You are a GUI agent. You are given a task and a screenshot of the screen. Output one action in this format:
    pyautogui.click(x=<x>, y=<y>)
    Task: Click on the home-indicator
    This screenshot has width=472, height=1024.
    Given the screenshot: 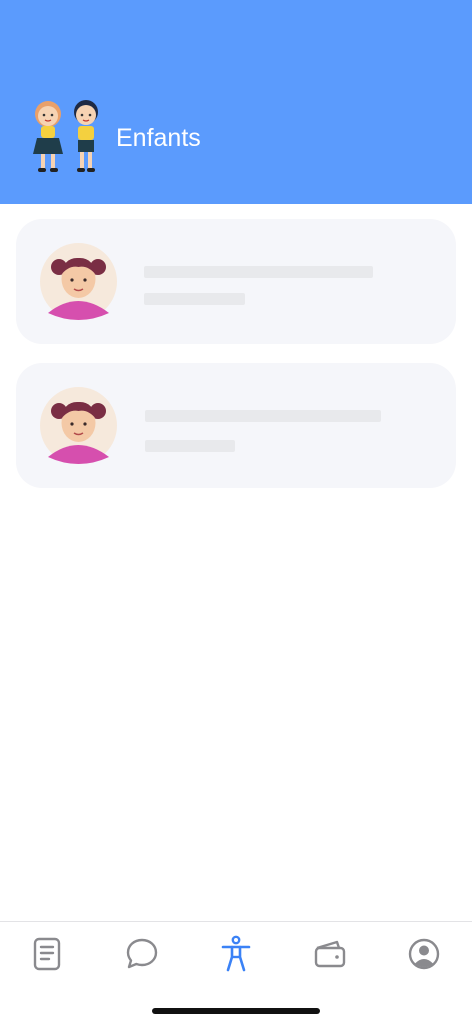 What is the action you would take?
    pyautogui.click(x=236, y=1011)
    